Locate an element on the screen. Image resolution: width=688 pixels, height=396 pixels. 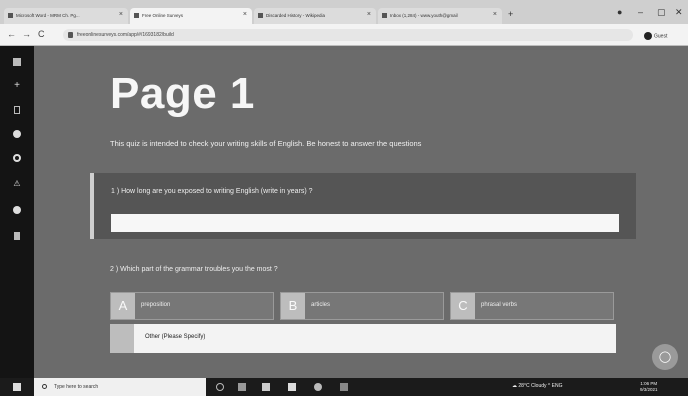
close-window-icon: ✕ is located at coordinates (679, 12).